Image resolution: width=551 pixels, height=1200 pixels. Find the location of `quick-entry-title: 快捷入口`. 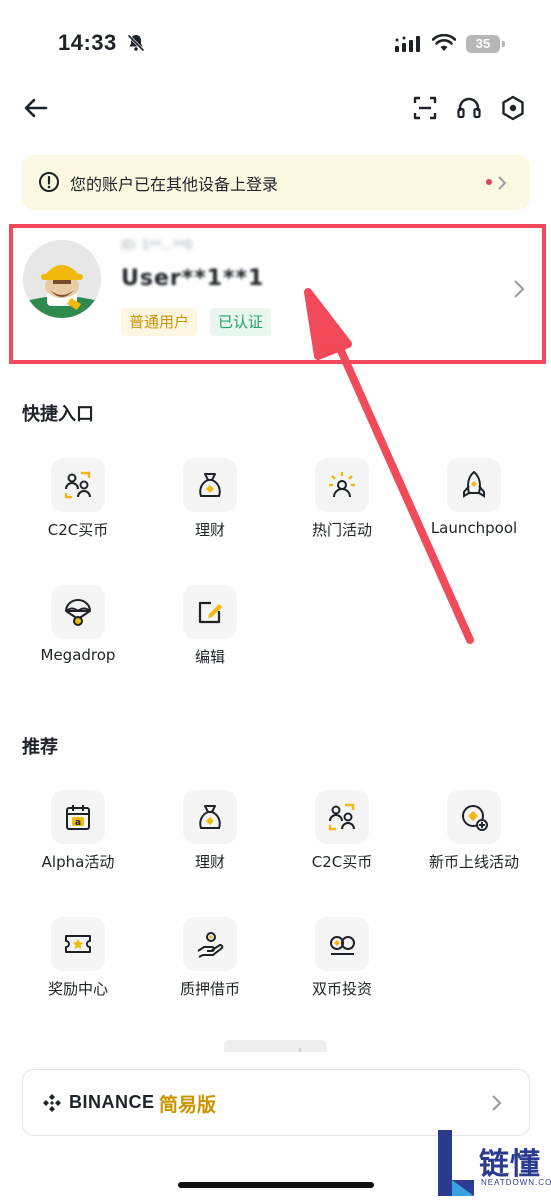

quick-entry-title: 快捷入口 is located at coordinates (58, 414).